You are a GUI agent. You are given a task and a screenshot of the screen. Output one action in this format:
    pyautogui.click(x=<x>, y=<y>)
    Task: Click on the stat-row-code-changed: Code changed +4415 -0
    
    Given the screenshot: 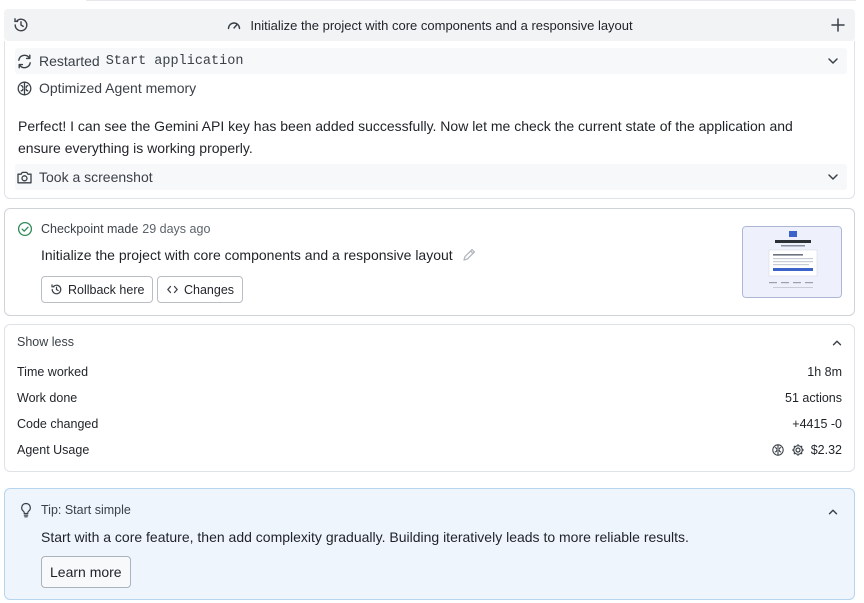 What is the action you would take?
    pyautogui.click(x=429, y=424)
    